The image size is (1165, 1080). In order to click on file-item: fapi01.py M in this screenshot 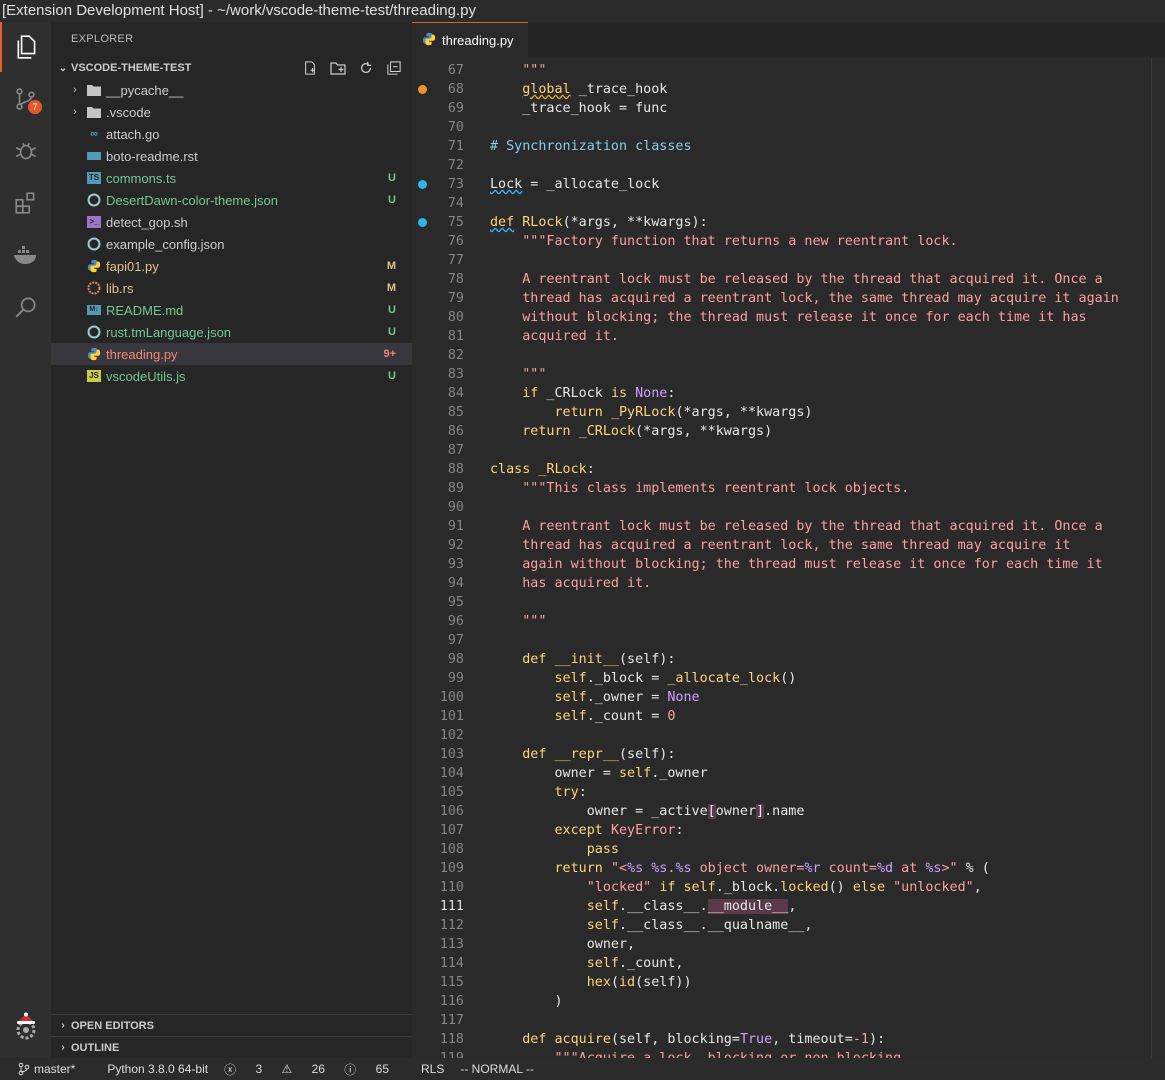, I will do `click(231, 266)`.